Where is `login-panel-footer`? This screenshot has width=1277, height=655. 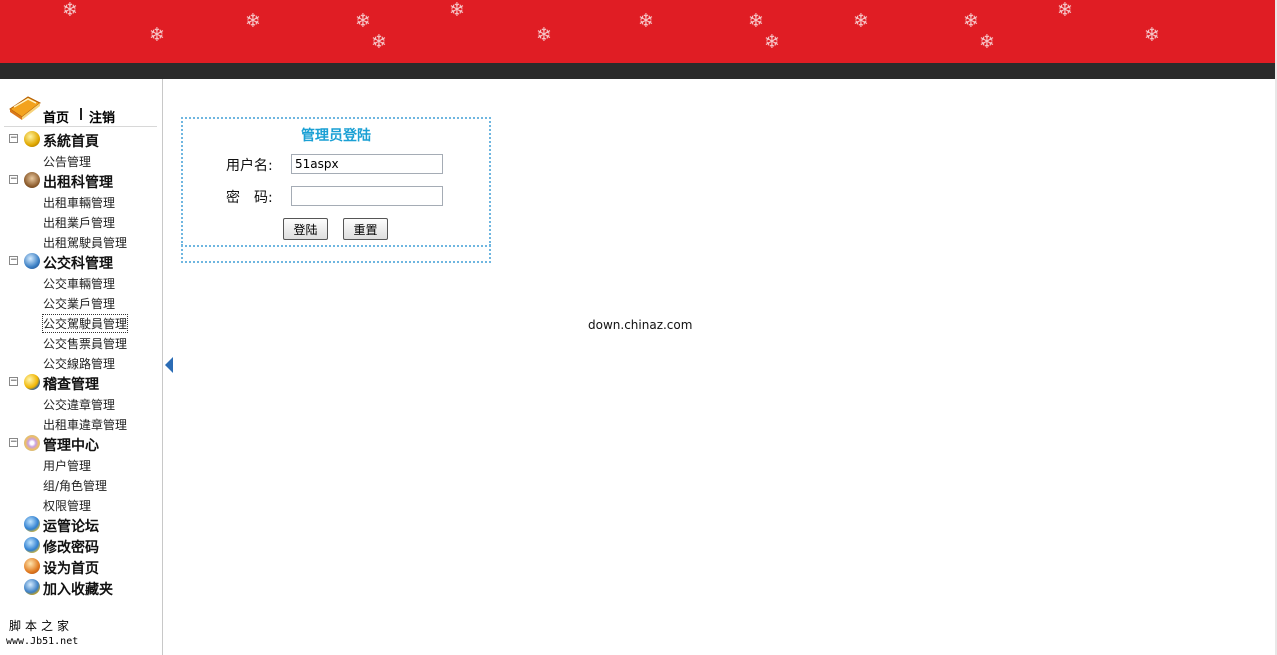 login-panel-footer is located at coordinates (336, 253).